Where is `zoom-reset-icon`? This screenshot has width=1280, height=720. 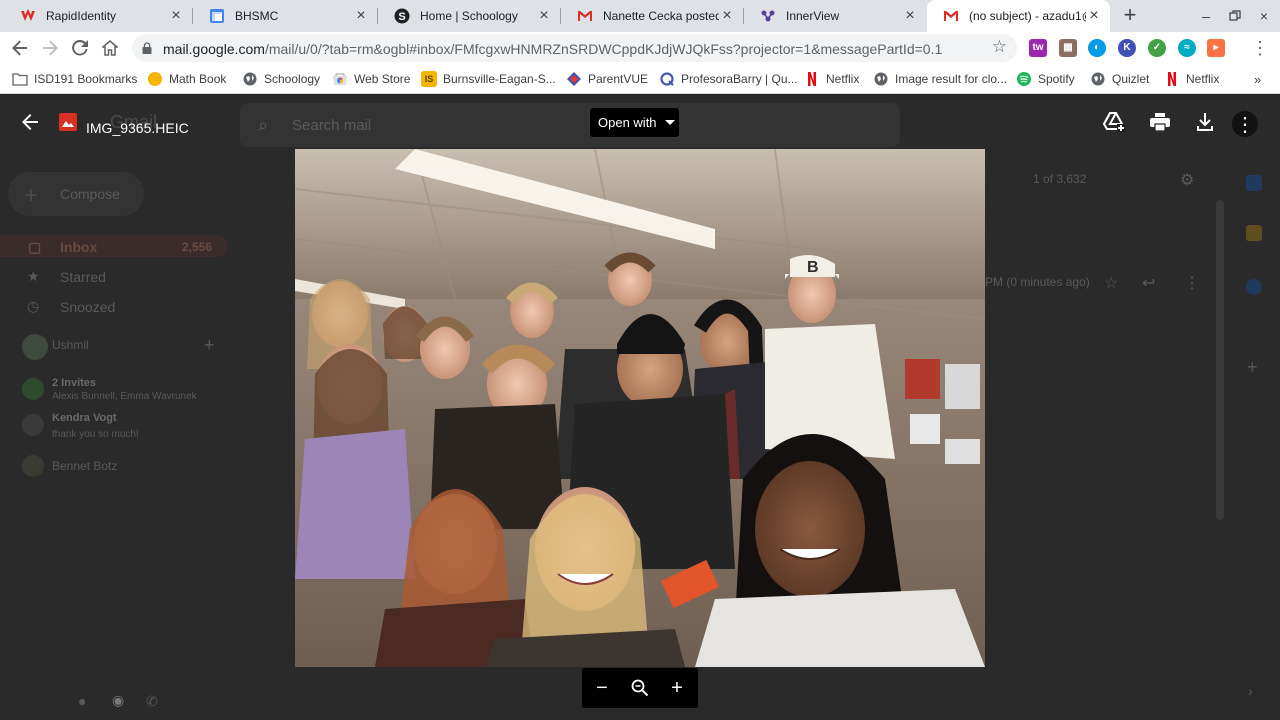
zoom-reset-icon is located at coordinates (640, 688).